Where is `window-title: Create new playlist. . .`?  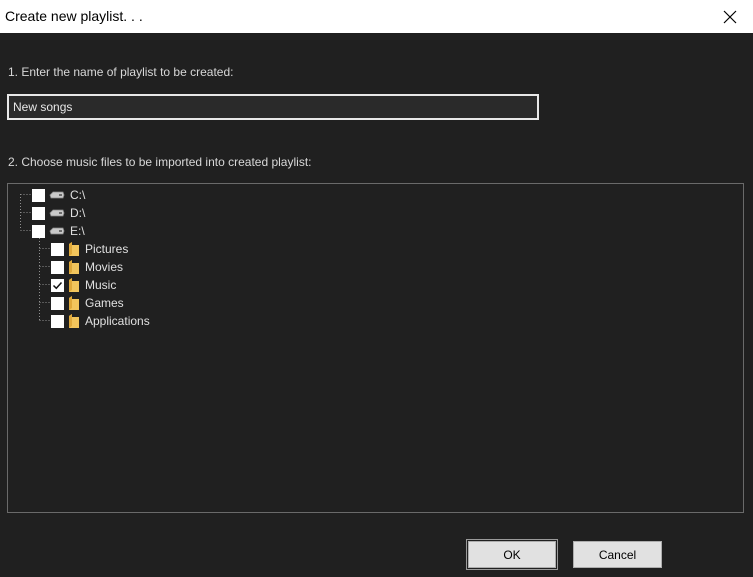
window-title: Create new playlist. . . is located at coordinates (74, 16).